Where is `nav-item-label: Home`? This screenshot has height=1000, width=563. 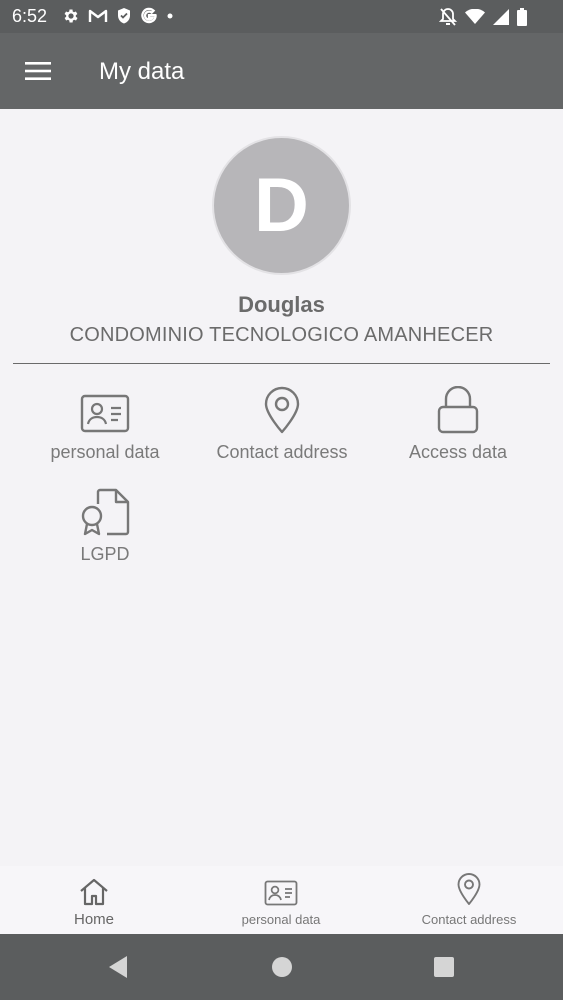 nav-item-label: Home is located at coordinates (93, 919).